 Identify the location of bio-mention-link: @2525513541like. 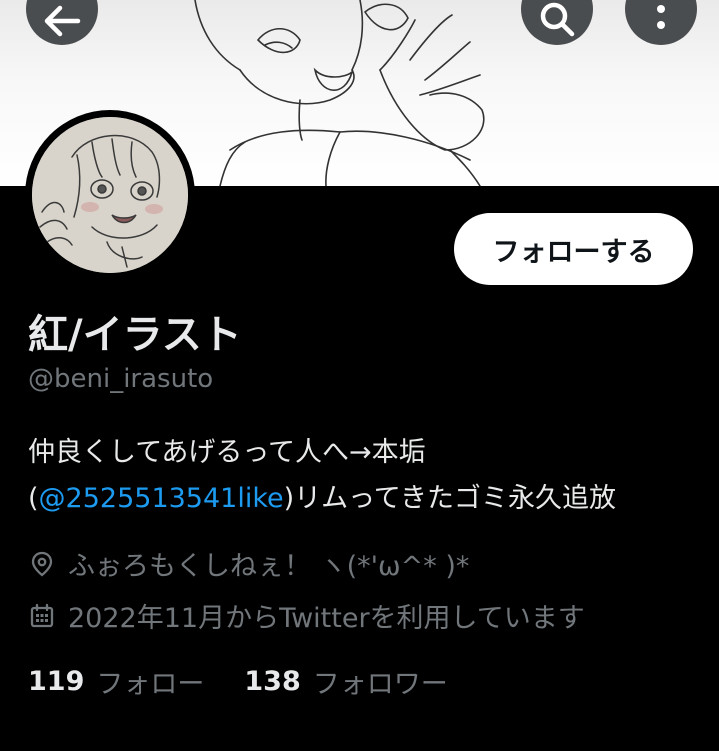
(161, 498).